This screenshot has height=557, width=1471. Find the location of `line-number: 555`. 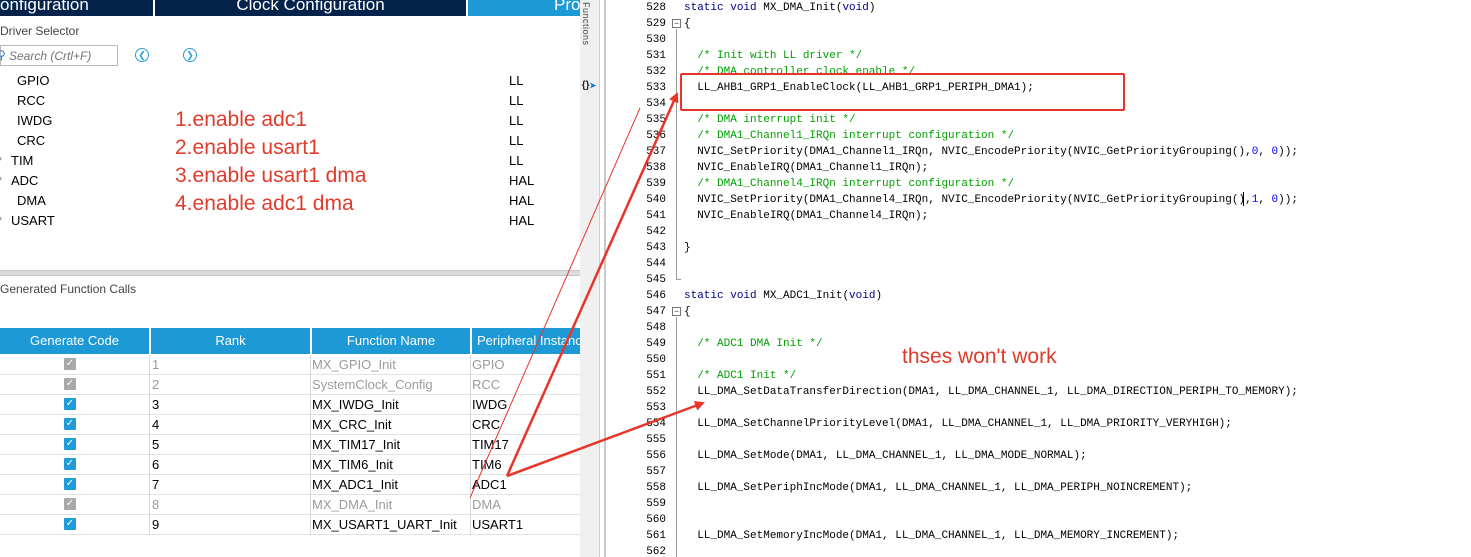

line-number: 555 is located at coordinates (656, 440).